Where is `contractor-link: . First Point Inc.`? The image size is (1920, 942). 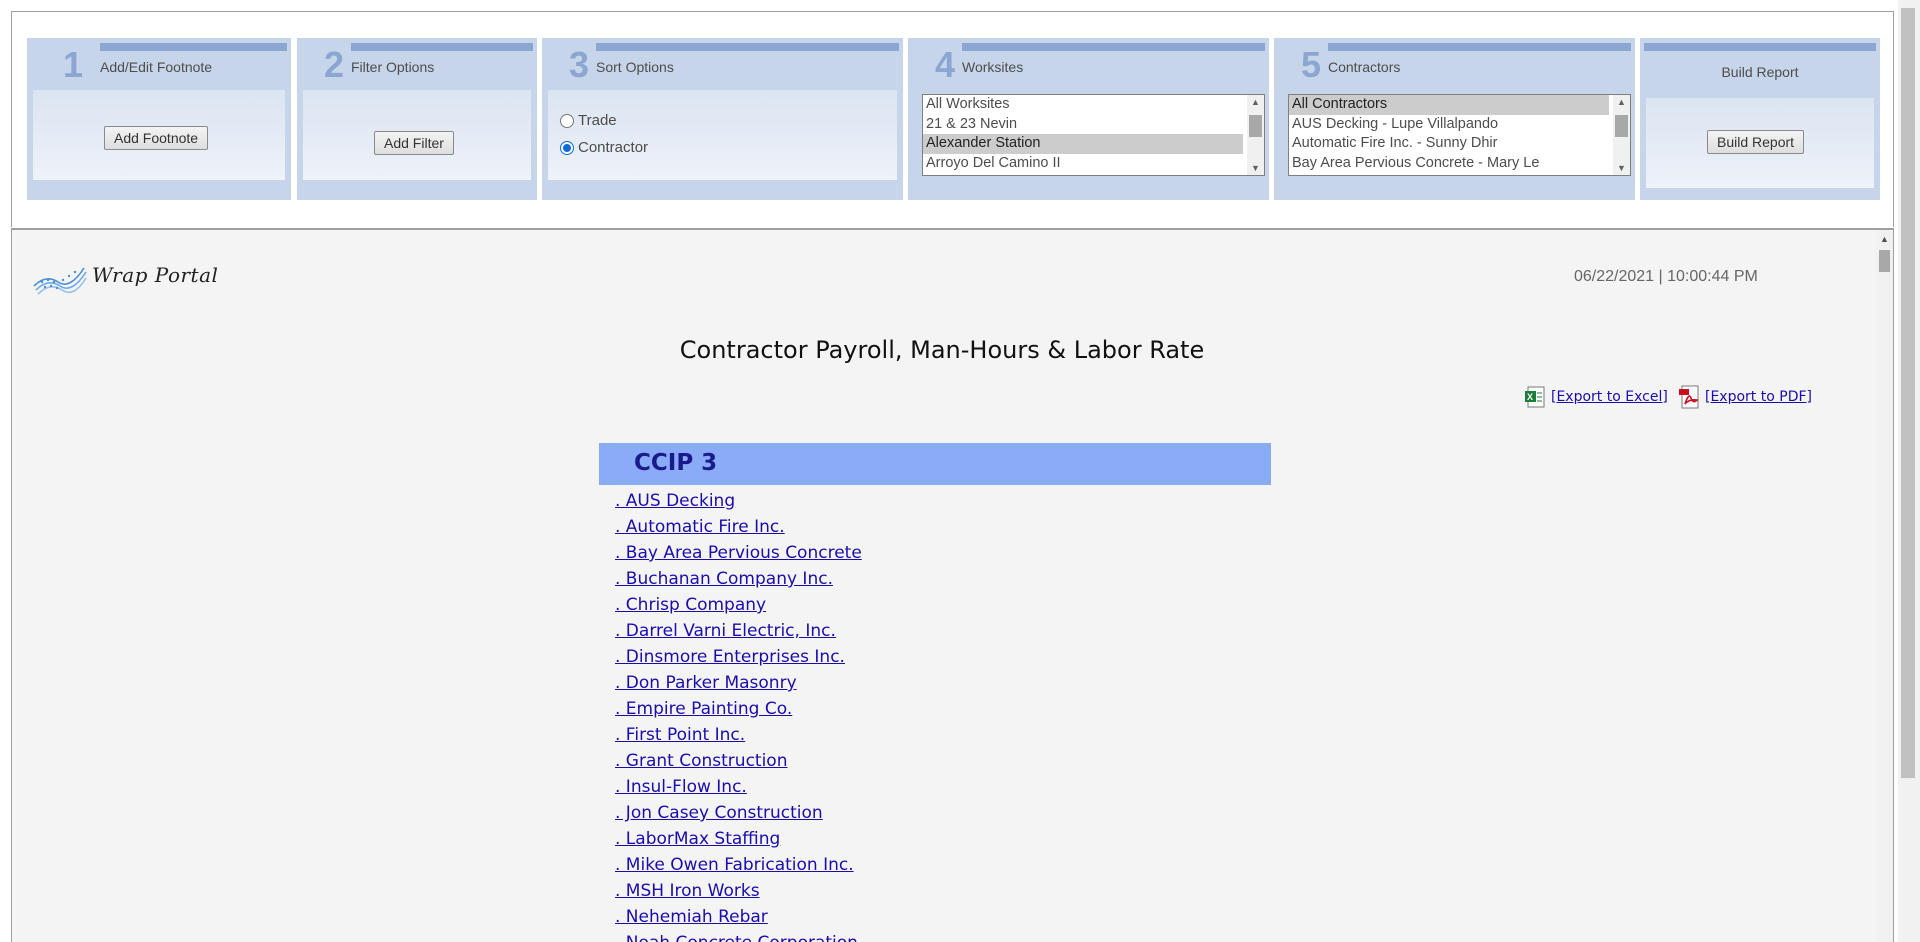
contractor-link: . First Point Inc. is located at coordinates (680, 735).